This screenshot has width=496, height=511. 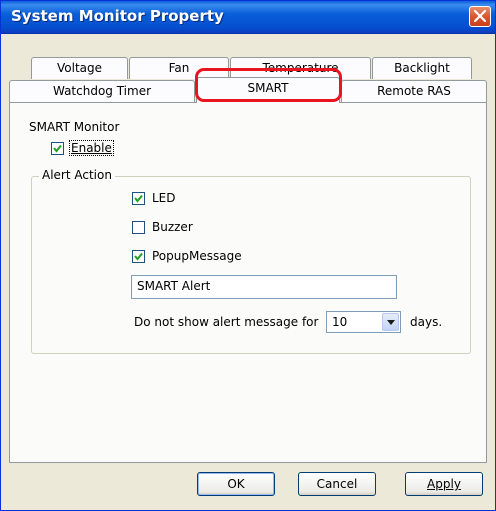 What do you see at coordinates (426, 322) in the screenshot?
I see `days-suffix: days.` at bounding box center [426, 322].